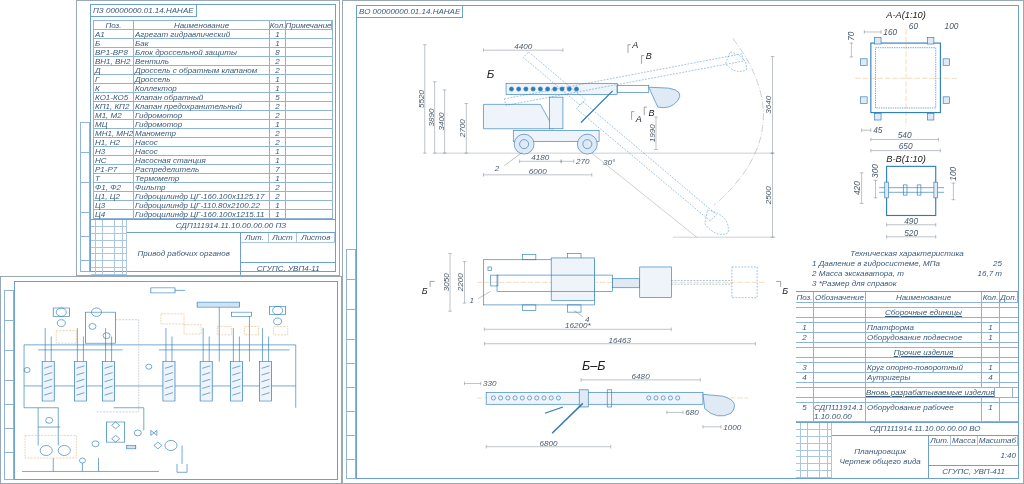 This screenshot has width=1024, height=484. What do you see at coordinates (875, 171) in the screenshot?
I see `dimension-label: 300` at bounding box center [875, 171].